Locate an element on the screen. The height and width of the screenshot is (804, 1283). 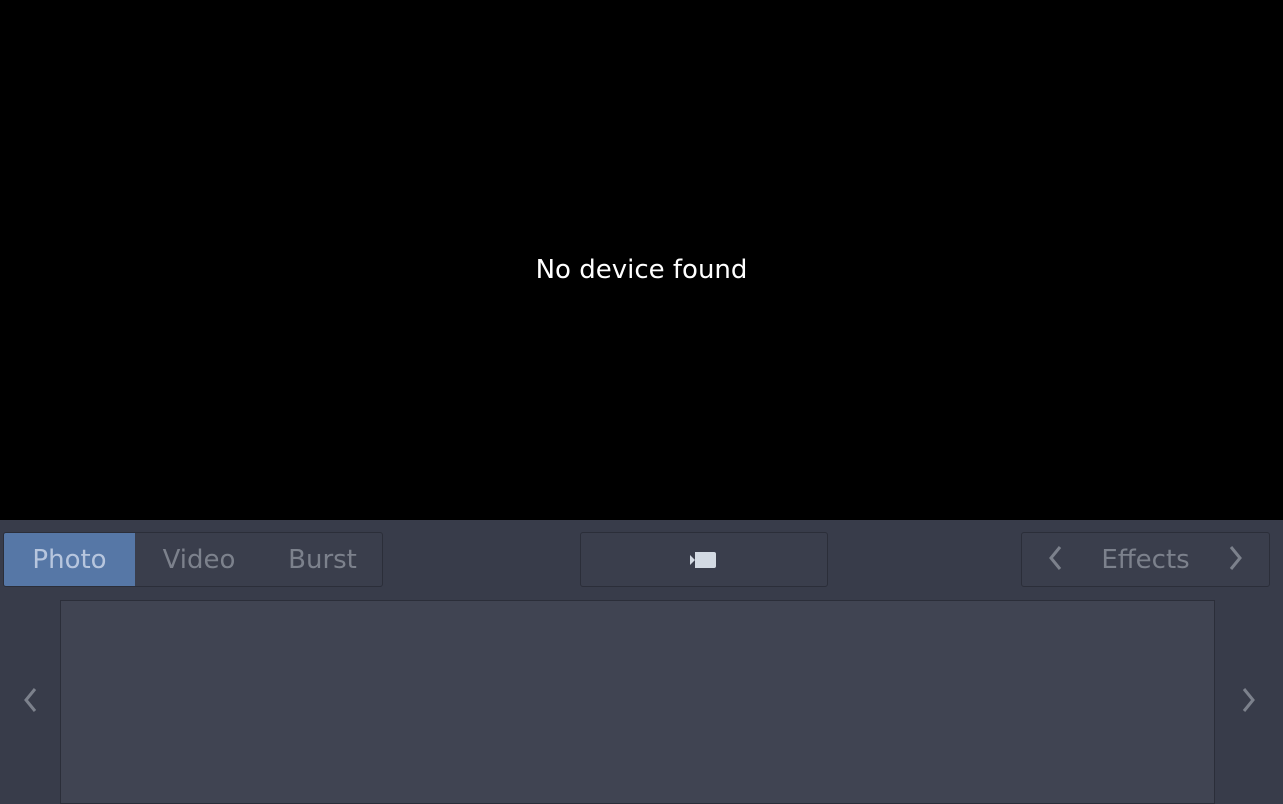
strip-prev-button is located at coordinates (30, 702).